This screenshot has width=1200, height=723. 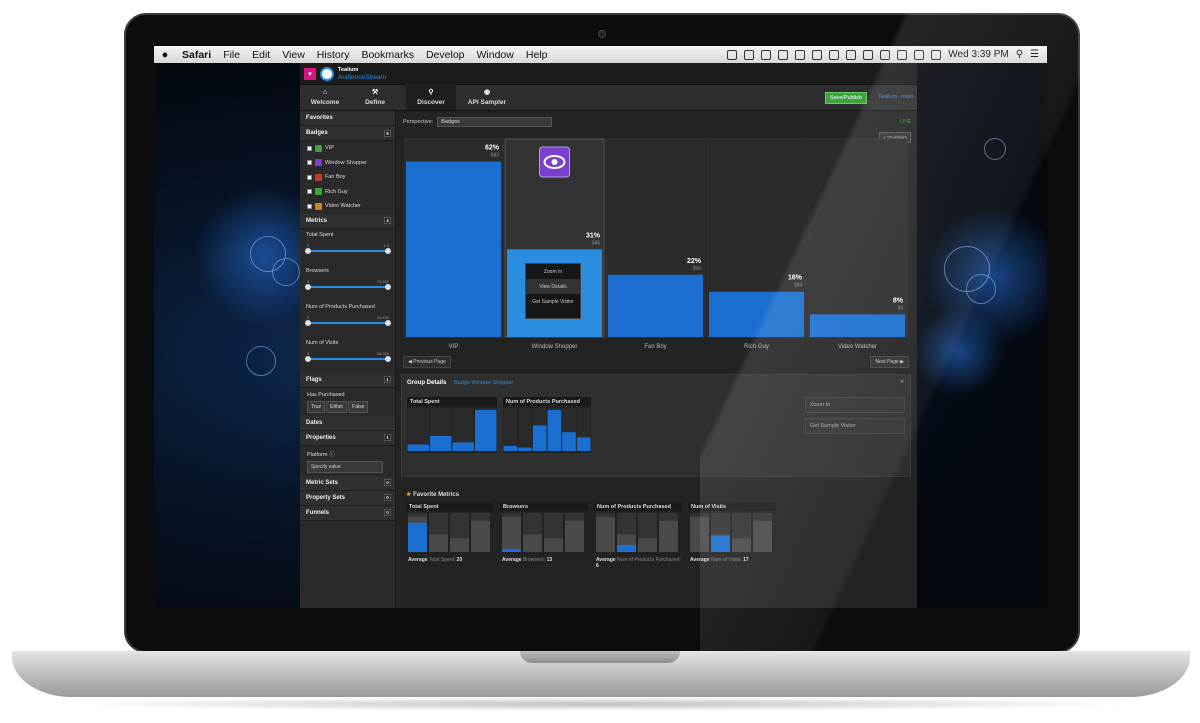 I want to click on favorite-metric-card: Browsers, so click(x=544, y=528).